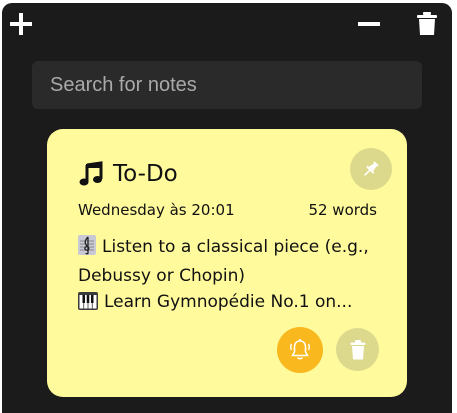 This screenshot has width=457, height=413. What do you see at coordinates (156, 210) in the screenshot?
I see `note-date: Wednesday às 20:01` at bounding box center [156, 210].